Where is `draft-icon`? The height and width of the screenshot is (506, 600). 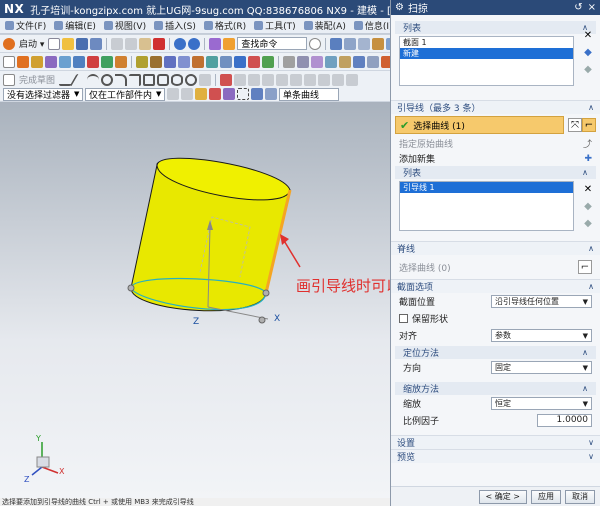 draft-icon is located at coordinates (184, 61).